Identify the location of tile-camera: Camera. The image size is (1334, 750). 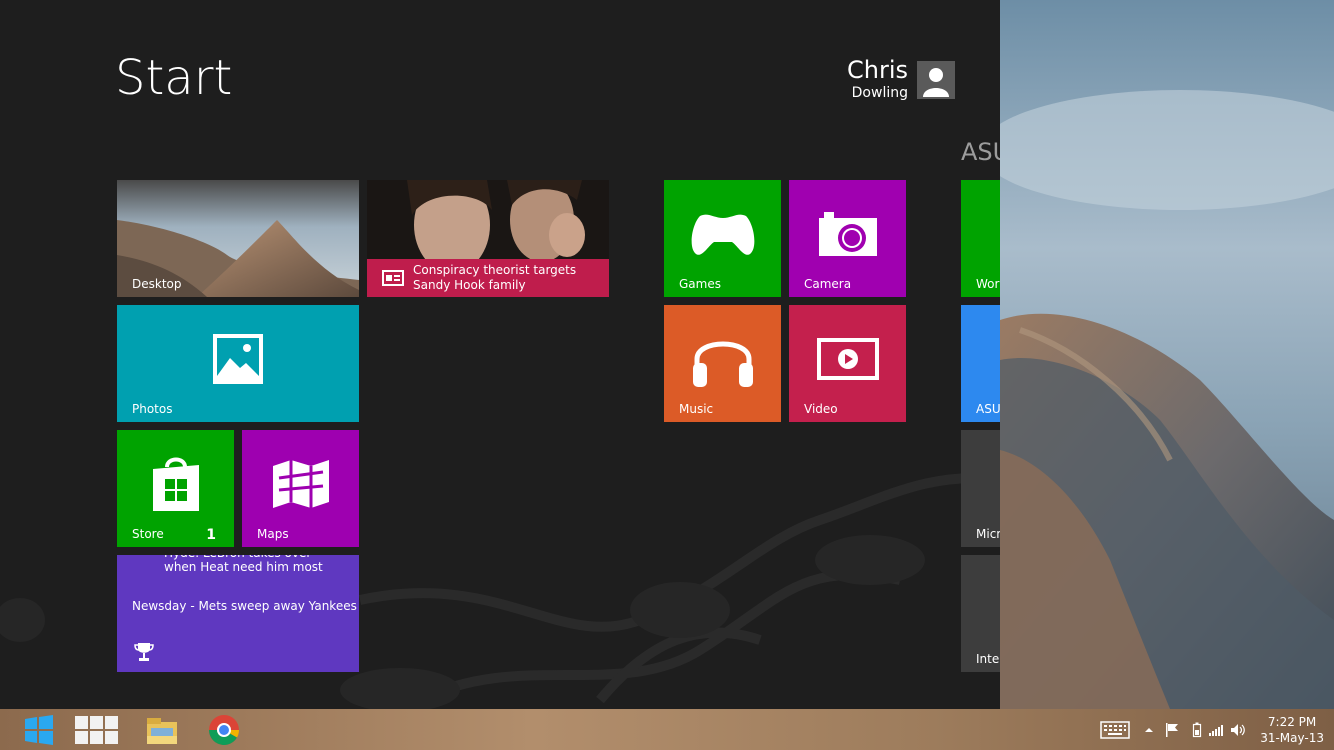
(847, 238).